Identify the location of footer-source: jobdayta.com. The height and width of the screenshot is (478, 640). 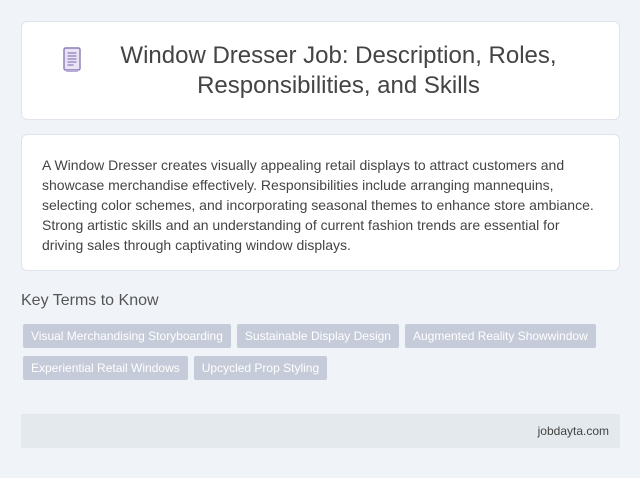
(573, 431).